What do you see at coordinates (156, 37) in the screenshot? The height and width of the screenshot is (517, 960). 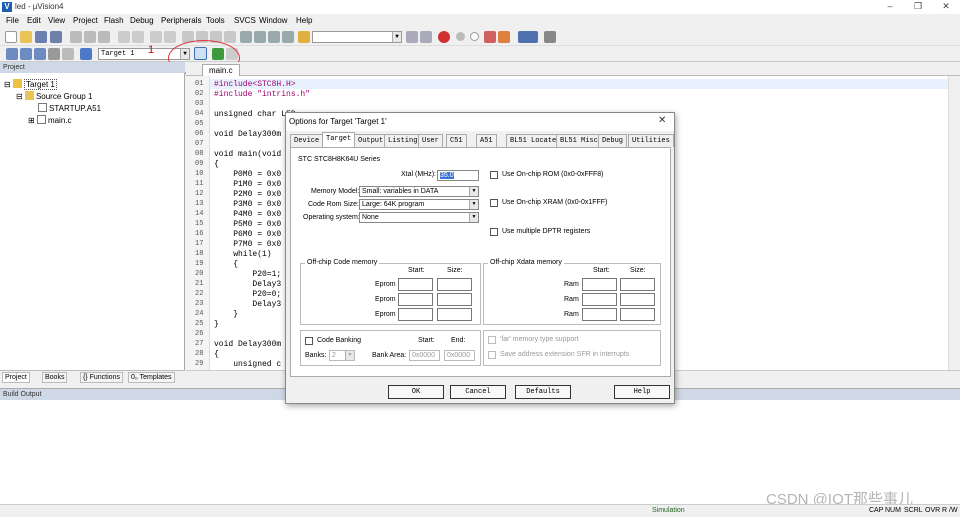 I see `nav-back-icon` at bounding box center [156, 37].